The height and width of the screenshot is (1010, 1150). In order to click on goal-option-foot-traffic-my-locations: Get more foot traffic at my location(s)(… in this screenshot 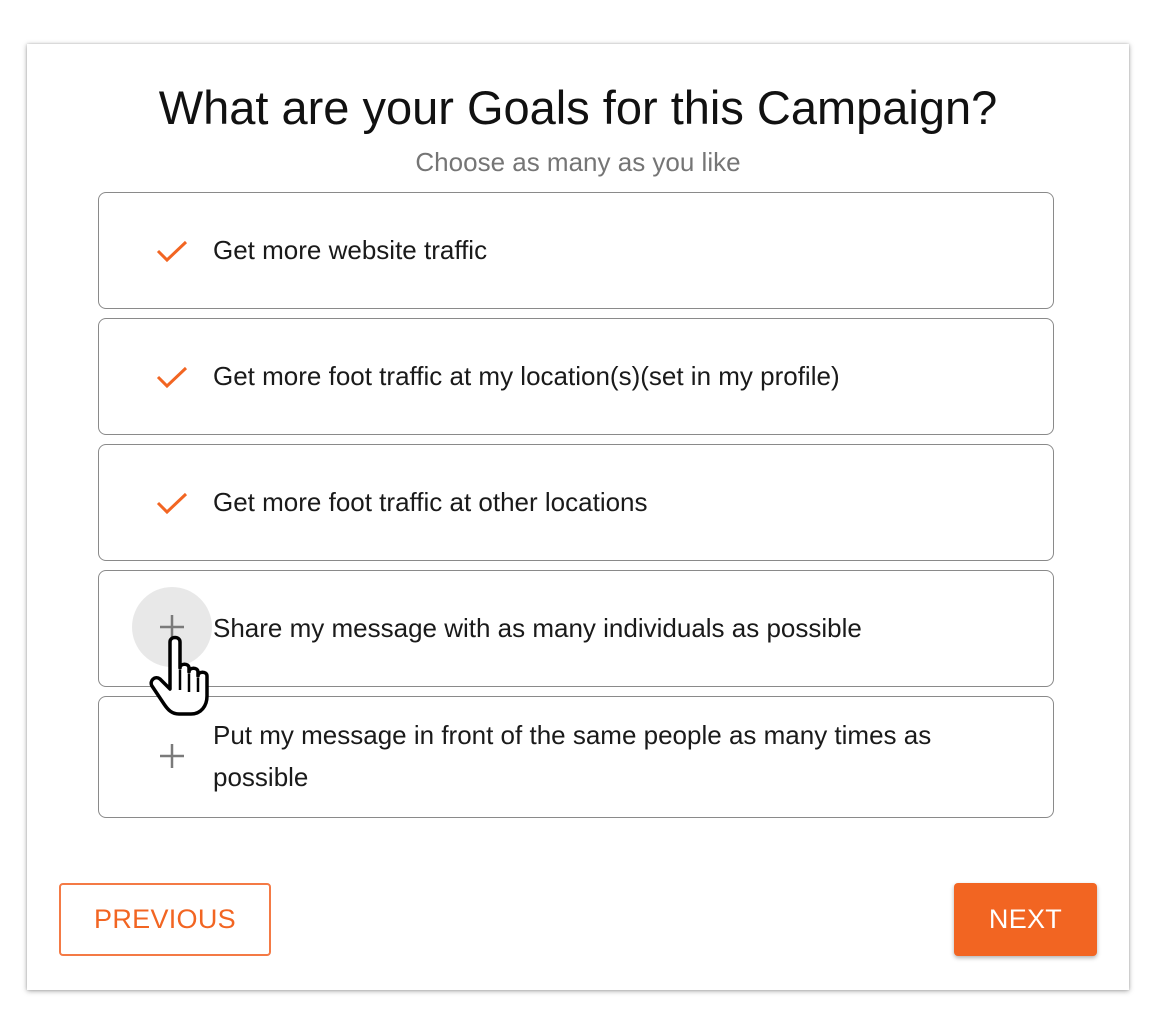, I will do `click(576, 376)`.